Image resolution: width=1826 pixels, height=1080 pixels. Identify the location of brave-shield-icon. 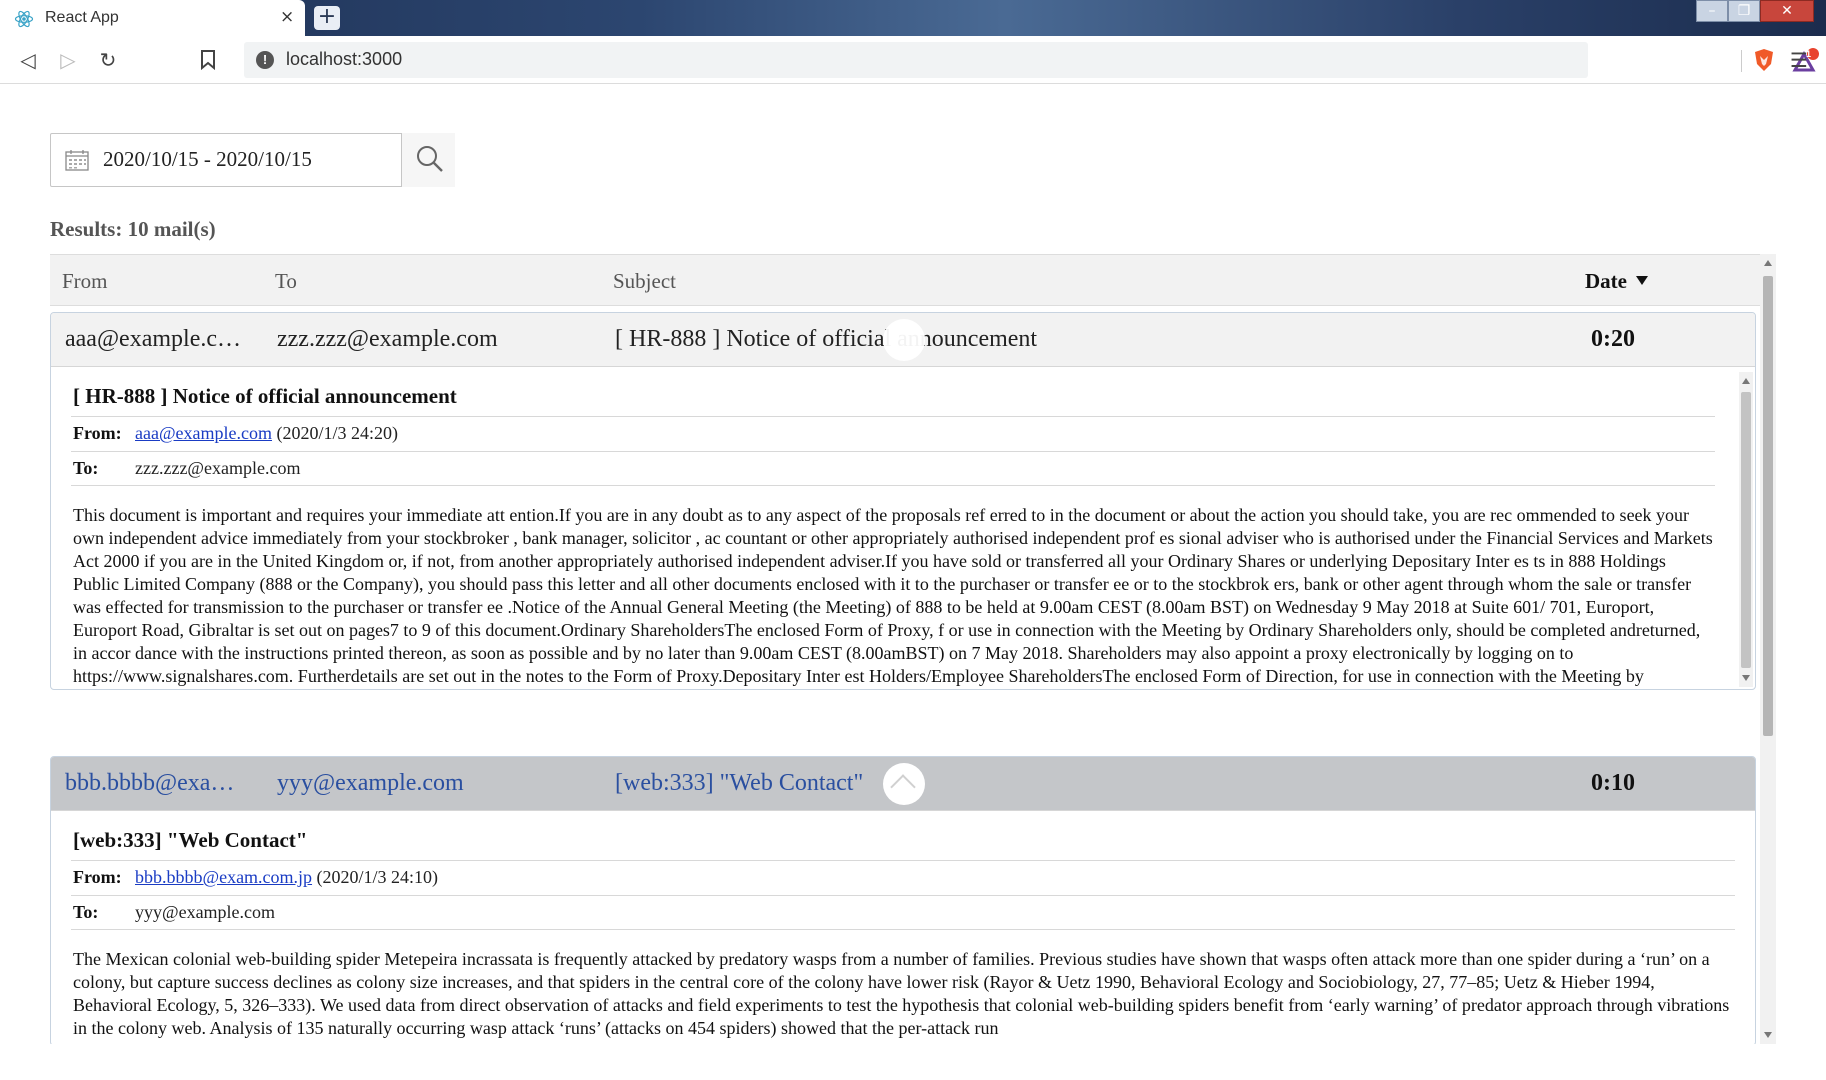
(1764, 60).